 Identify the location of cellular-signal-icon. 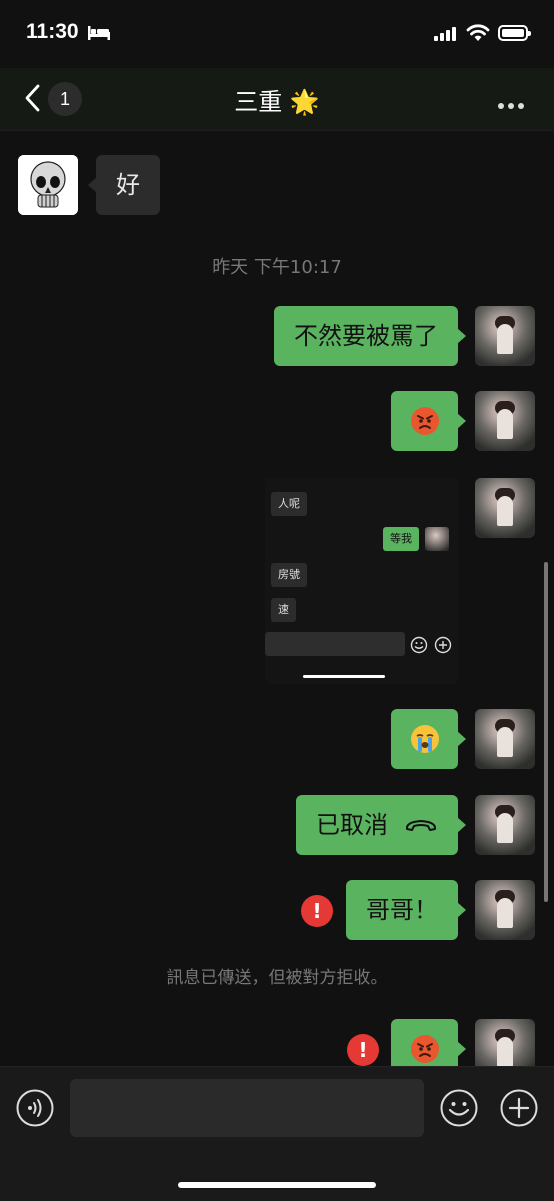
(445, 34).